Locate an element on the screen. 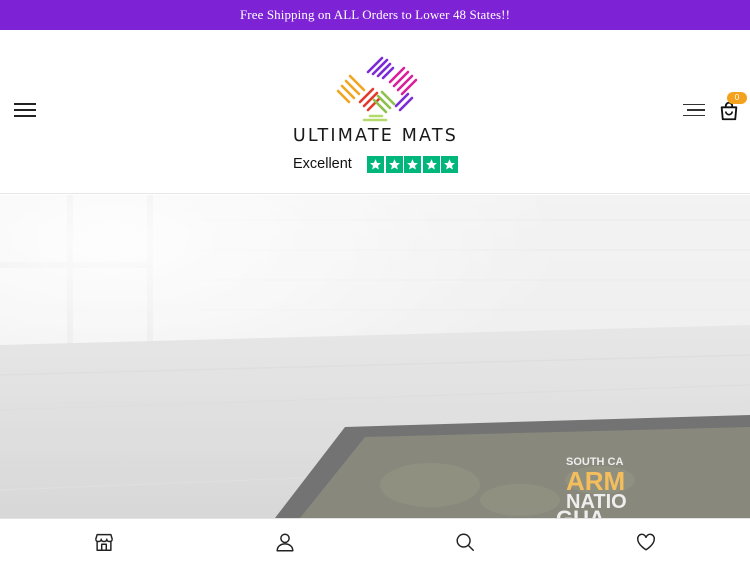 Image resolution: width=750 pixels, height=563 pixels. bottom-navigation is located at coordinates (375, 540).